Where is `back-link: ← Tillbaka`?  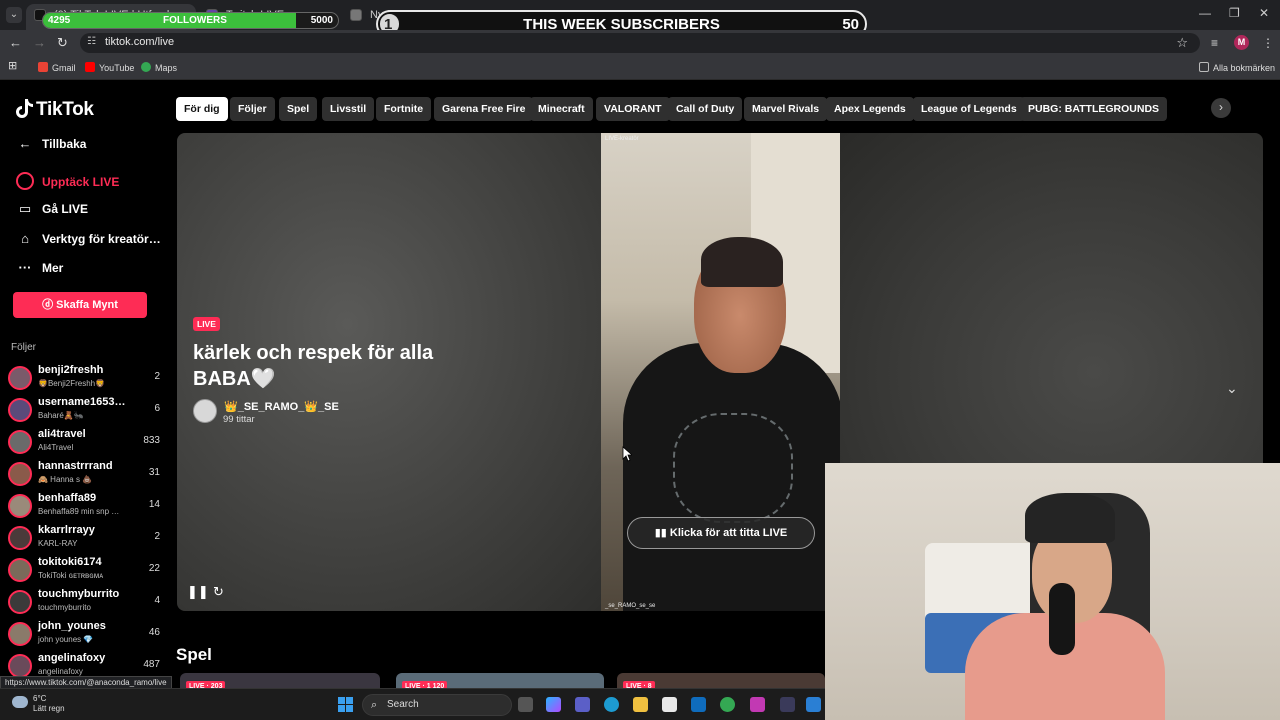
back-link: ← Tillbaka is located at coordinates (51, 143).